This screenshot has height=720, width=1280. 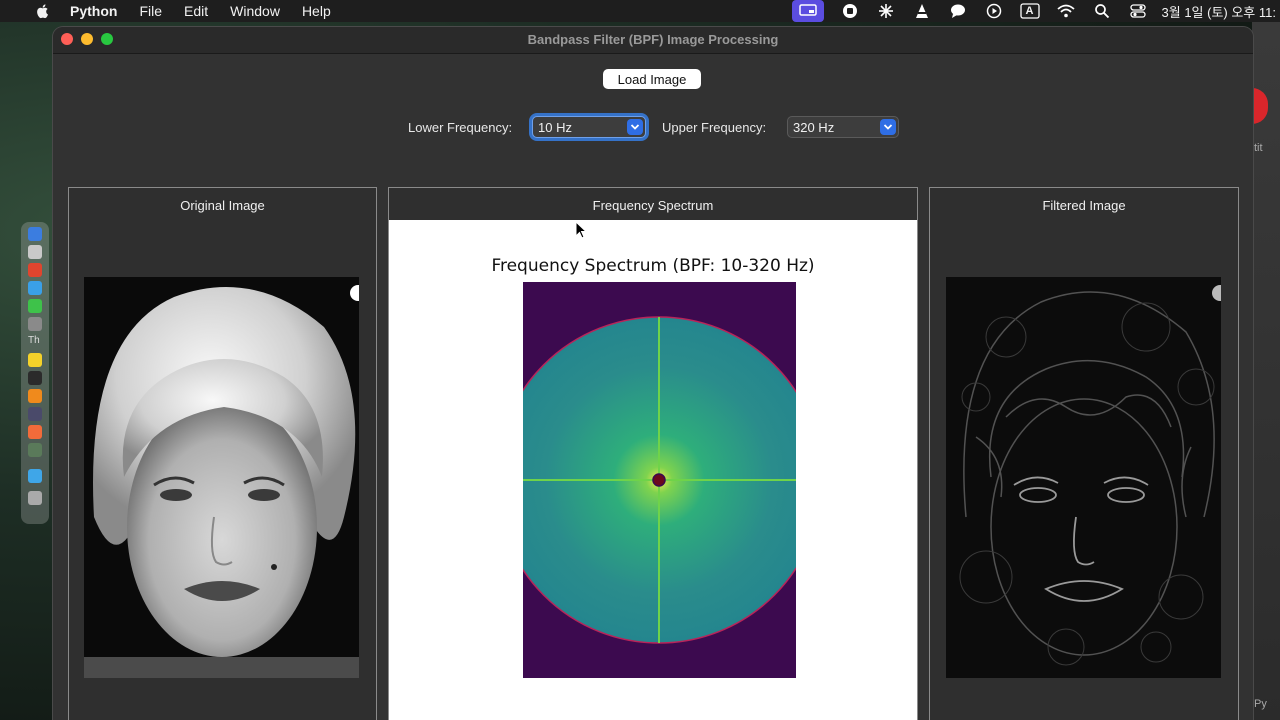 What do you see at coordinates (555, 127) in the screenshot?
I see `lower-frequency-value: 10 Hz` at bounding box center [555, 127].